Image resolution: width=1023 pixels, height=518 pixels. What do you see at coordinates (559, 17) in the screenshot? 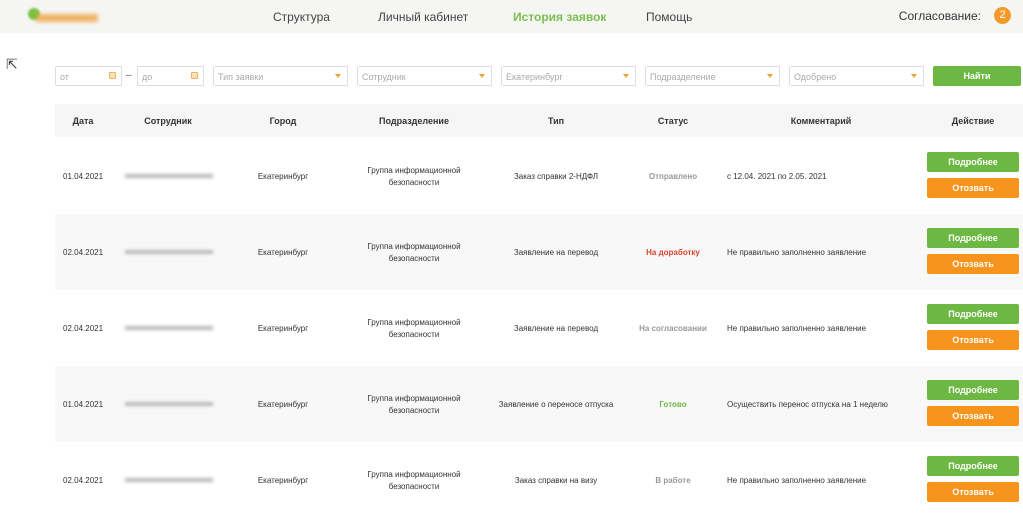
I see `nav-request-history: История заявок` at bounding box center [559, 17].